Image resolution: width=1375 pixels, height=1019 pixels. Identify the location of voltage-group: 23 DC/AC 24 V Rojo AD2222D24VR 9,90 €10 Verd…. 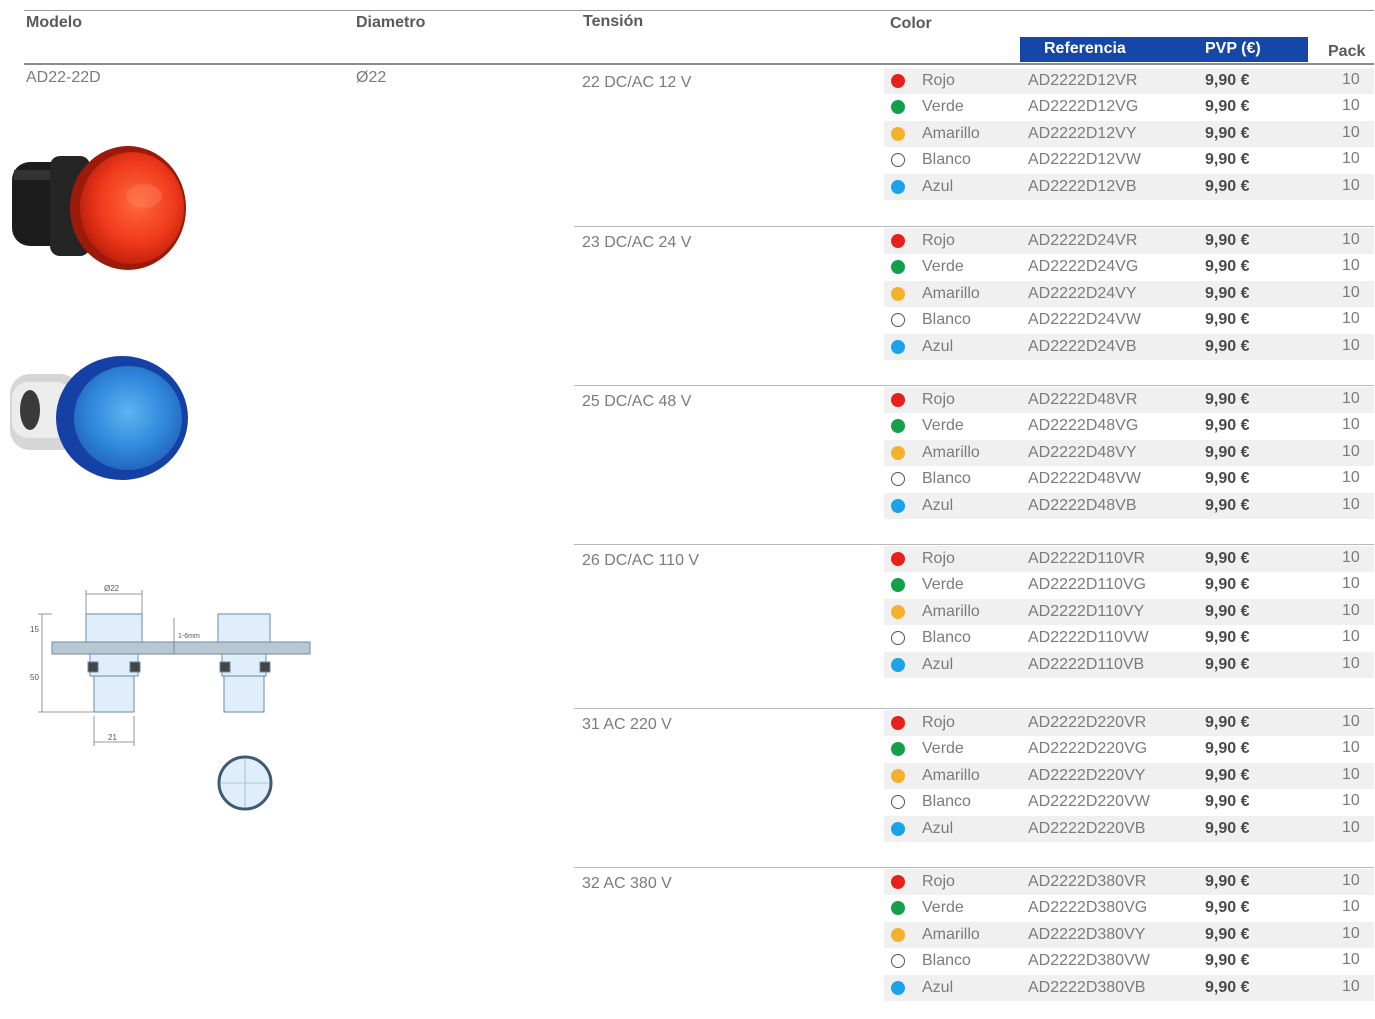
(687, 302).